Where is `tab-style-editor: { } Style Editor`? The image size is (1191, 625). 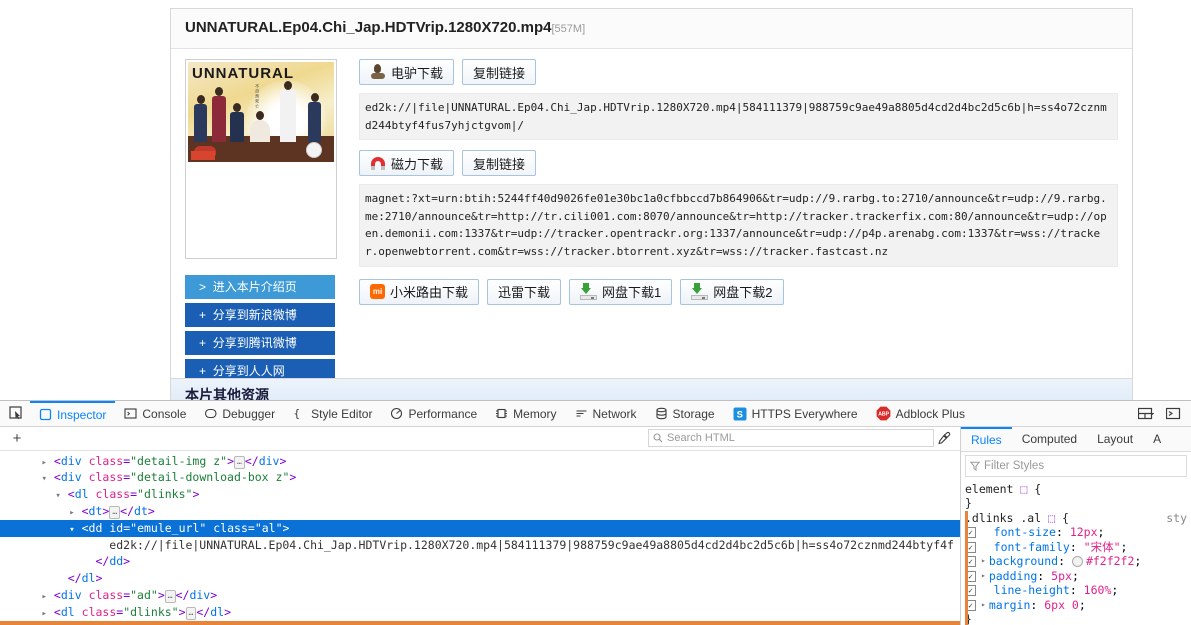
tab-style-editor: { } Style Editor is located at coordinates (332, 413).